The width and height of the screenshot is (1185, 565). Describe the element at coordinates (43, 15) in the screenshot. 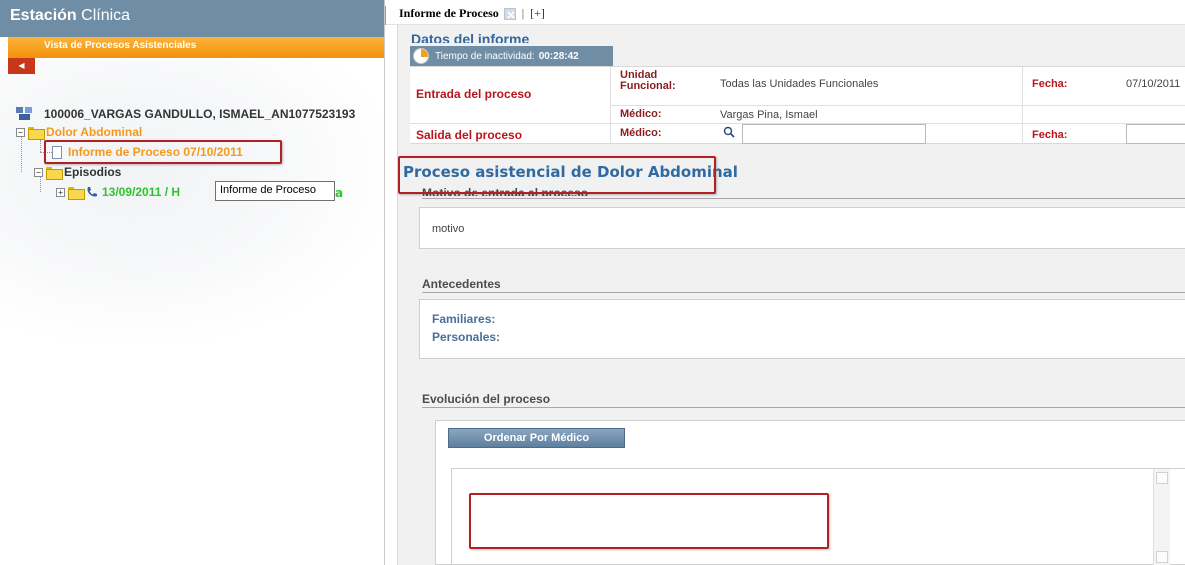

I see `app-title-bold: Estación` at that location.